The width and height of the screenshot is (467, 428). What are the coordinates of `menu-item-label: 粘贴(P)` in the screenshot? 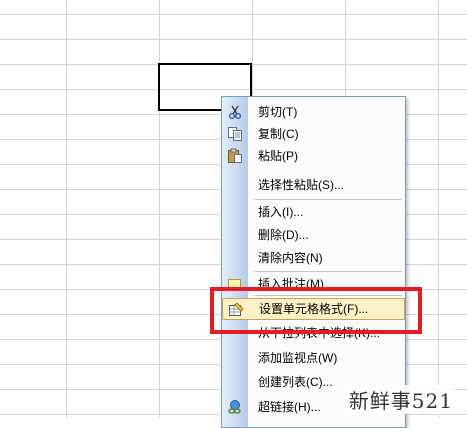 It's located at (278, 156).